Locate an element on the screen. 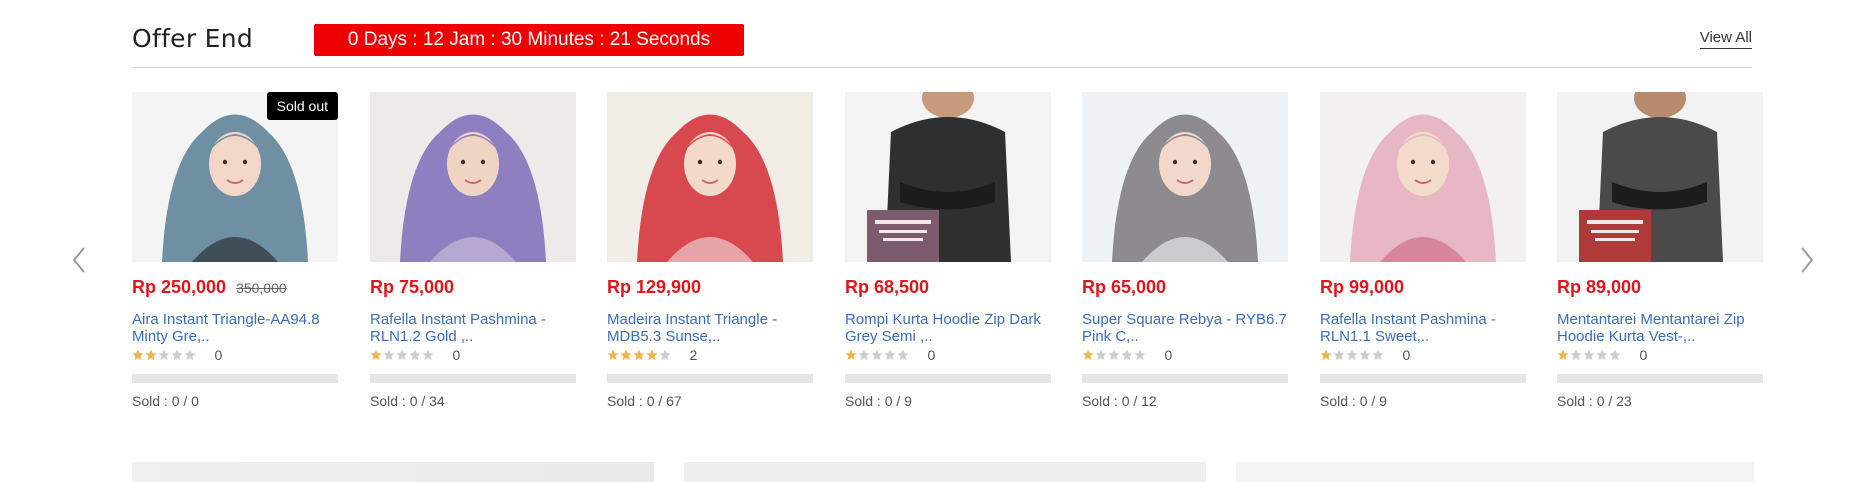  product-thumbnail: Sold out is located at coordinates (235, 177).